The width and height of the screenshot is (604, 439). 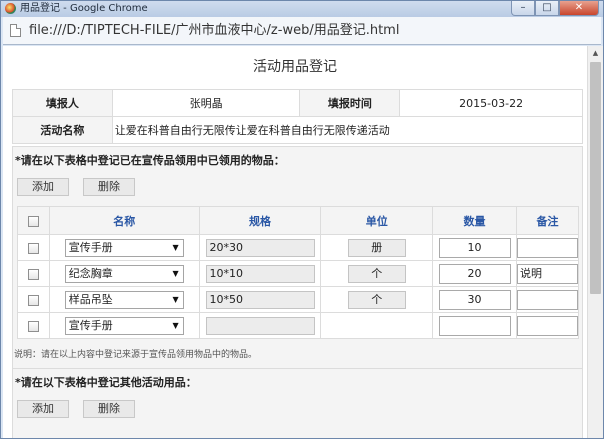 I want to click on spec-field: 10*10, so click(x=260, y=273).